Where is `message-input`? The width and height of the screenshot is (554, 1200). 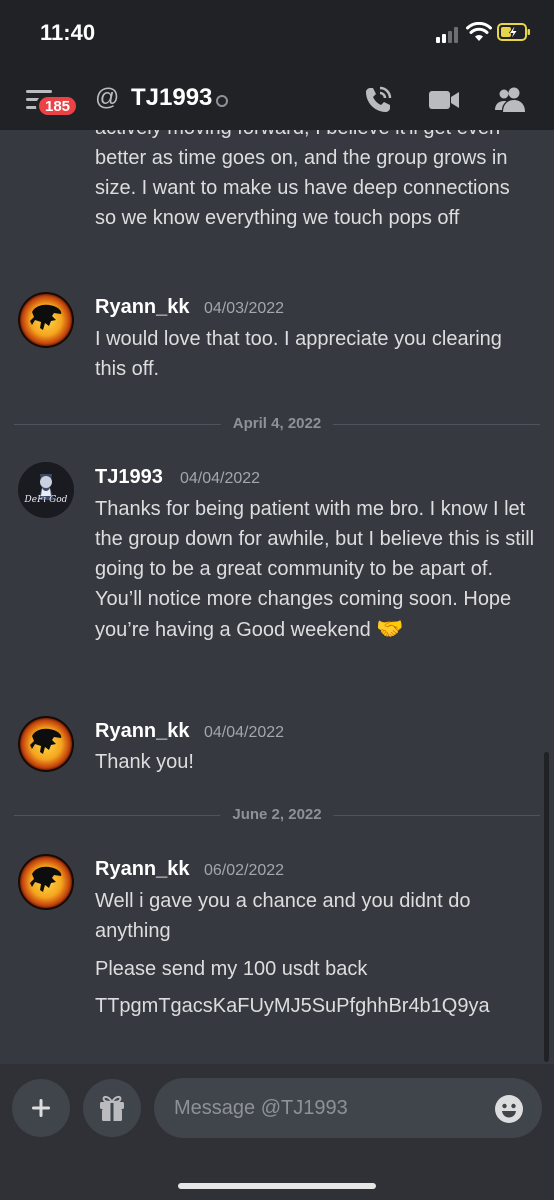 message-input is located at coordinates (348, 1108).